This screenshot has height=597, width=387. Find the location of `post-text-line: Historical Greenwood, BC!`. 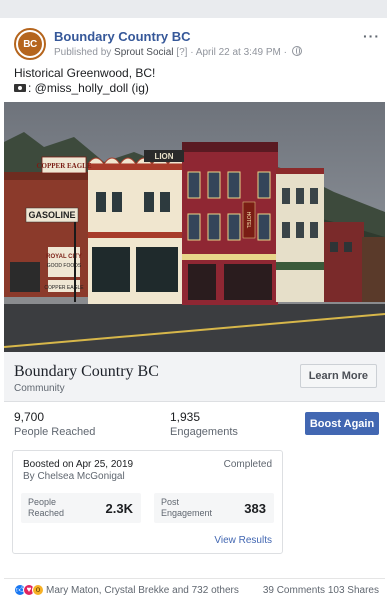

post-text-line: Historical Greenwood, BC! is located at coordinates (85, 73).